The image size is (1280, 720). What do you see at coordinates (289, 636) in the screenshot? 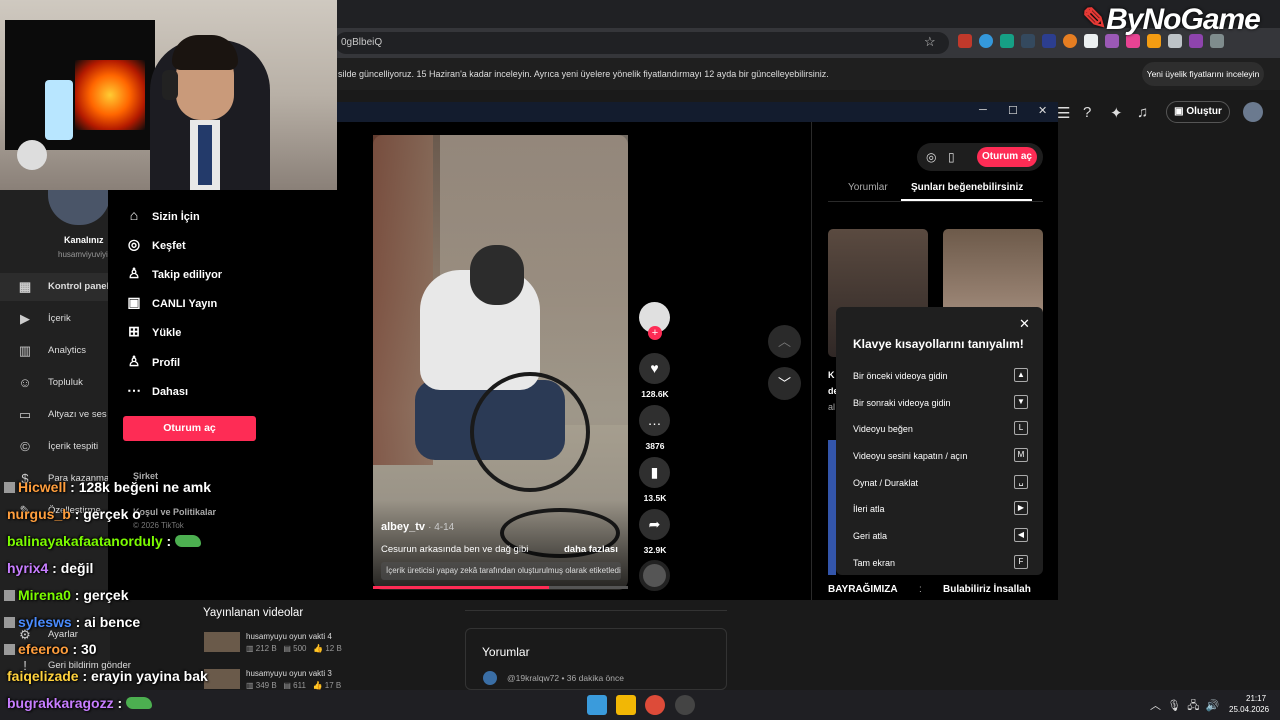
I see `video-title: husamyuyu oyun vakti 4` at bounding box center [289, 636].